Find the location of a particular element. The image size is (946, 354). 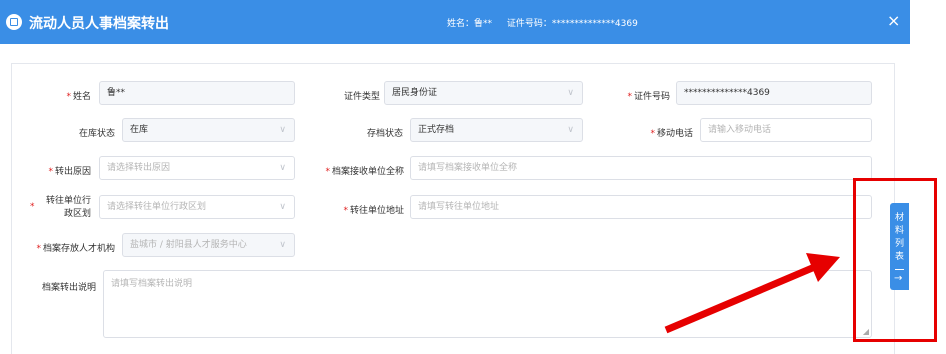

annotation-arrow is located at coordinates (752, 293).